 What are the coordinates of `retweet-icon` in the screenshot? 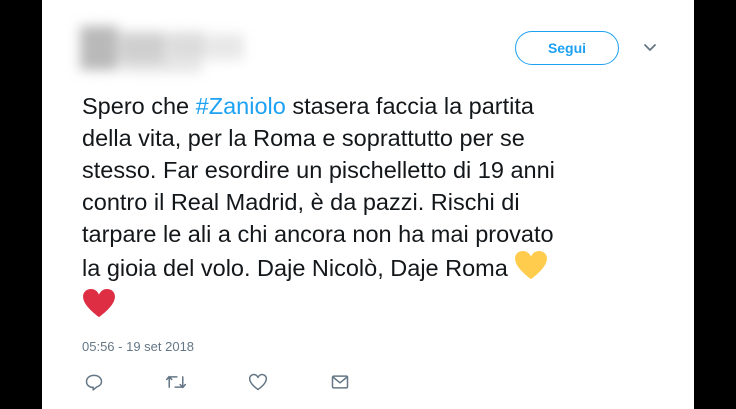 It's located at (176, 382).